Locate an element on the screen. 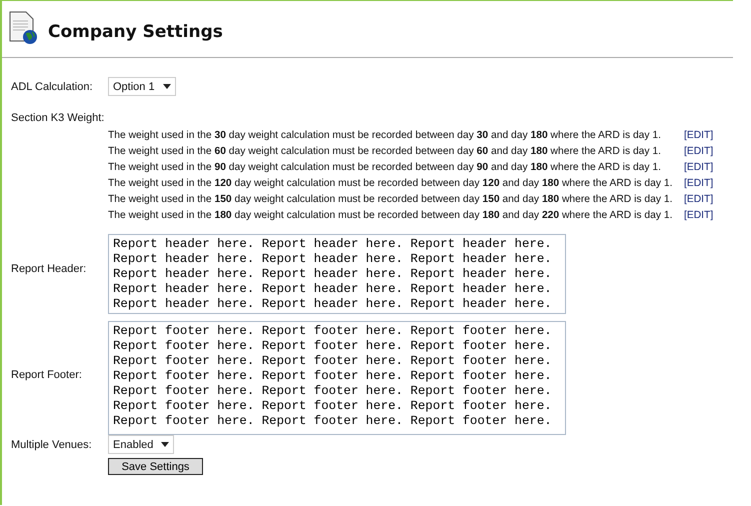  adl-calculation-dropdown: Option 1 is located at coordinates (142, 86).